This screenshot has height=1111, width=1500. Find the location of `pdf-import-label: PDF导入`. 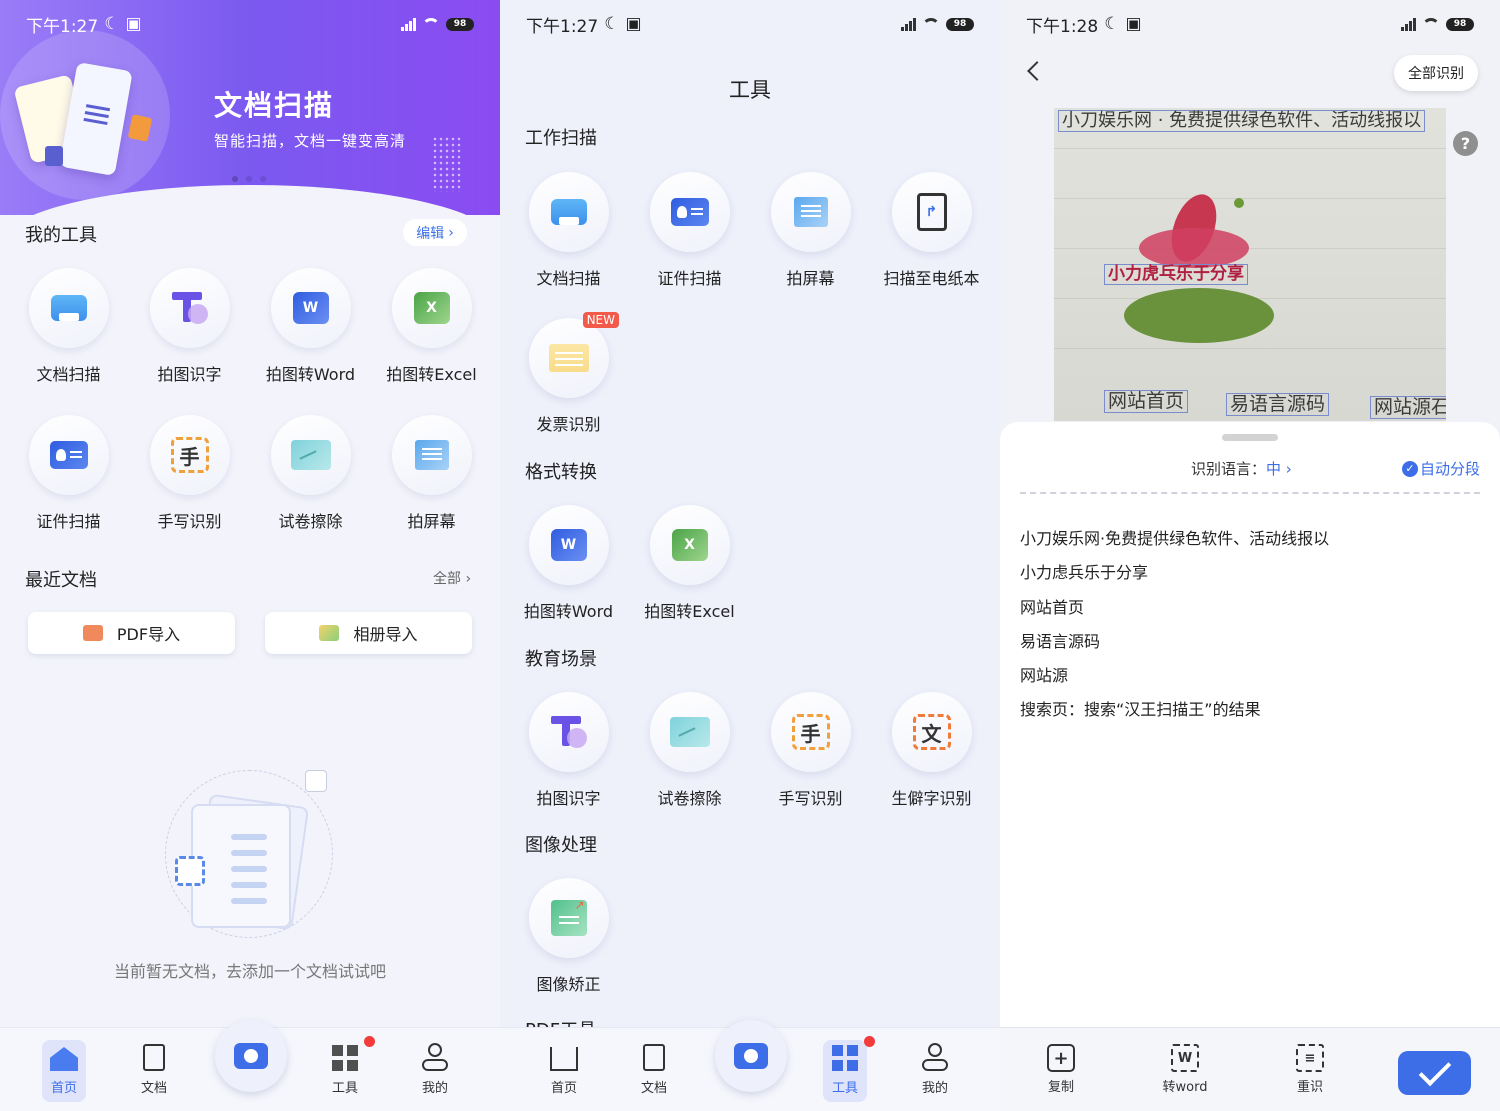

pdf-import-label: PDF导入 is located at coordinates (148, 634).